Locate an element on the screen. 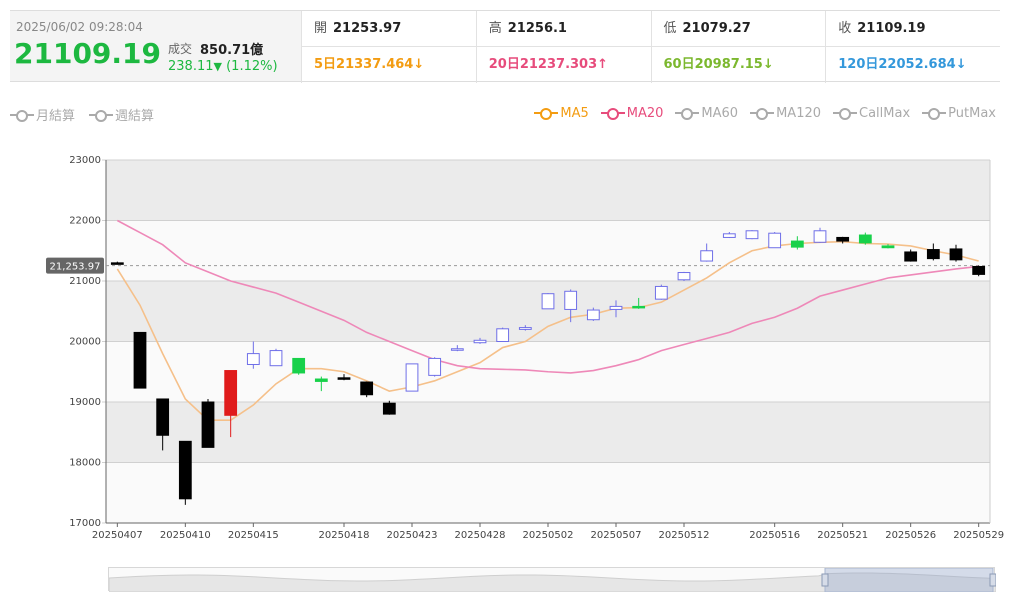  x-tick-label: 20250502 is located at coordinates (548, 535).